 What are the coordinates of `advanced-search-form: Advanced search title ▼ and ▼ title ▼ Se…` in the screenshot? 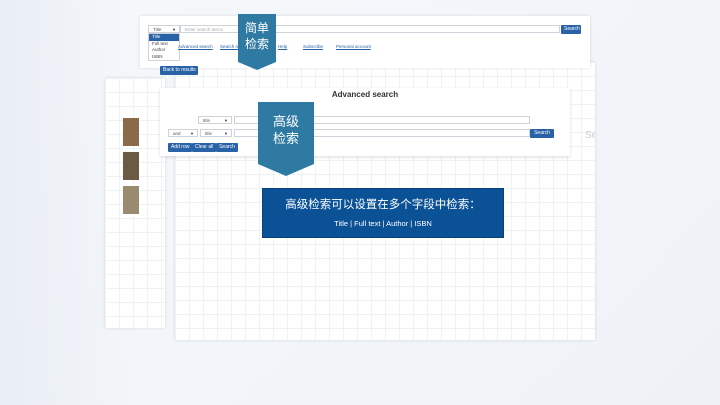 It's located at (365, 122).